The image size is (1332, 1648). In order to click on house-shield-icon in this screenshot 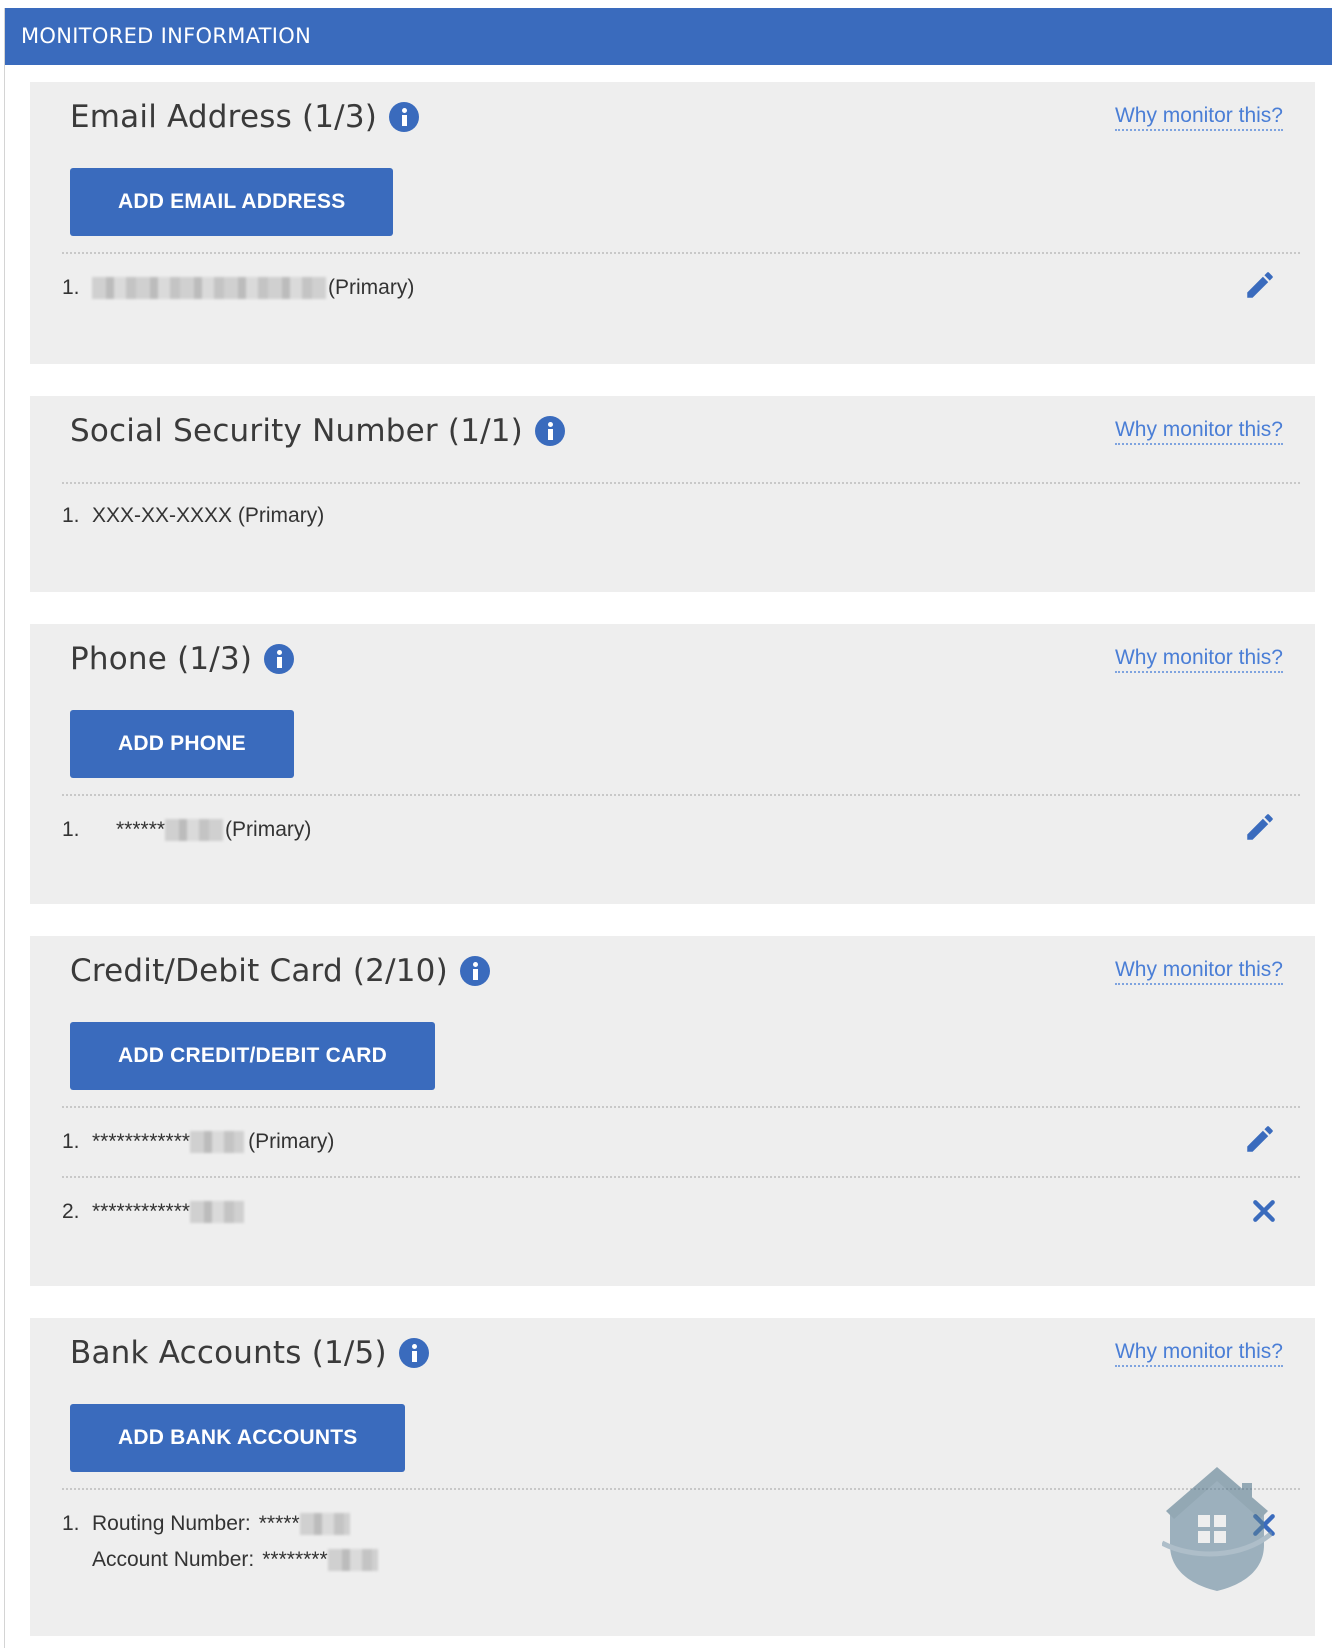, I will do `click(1217, 1529)`.